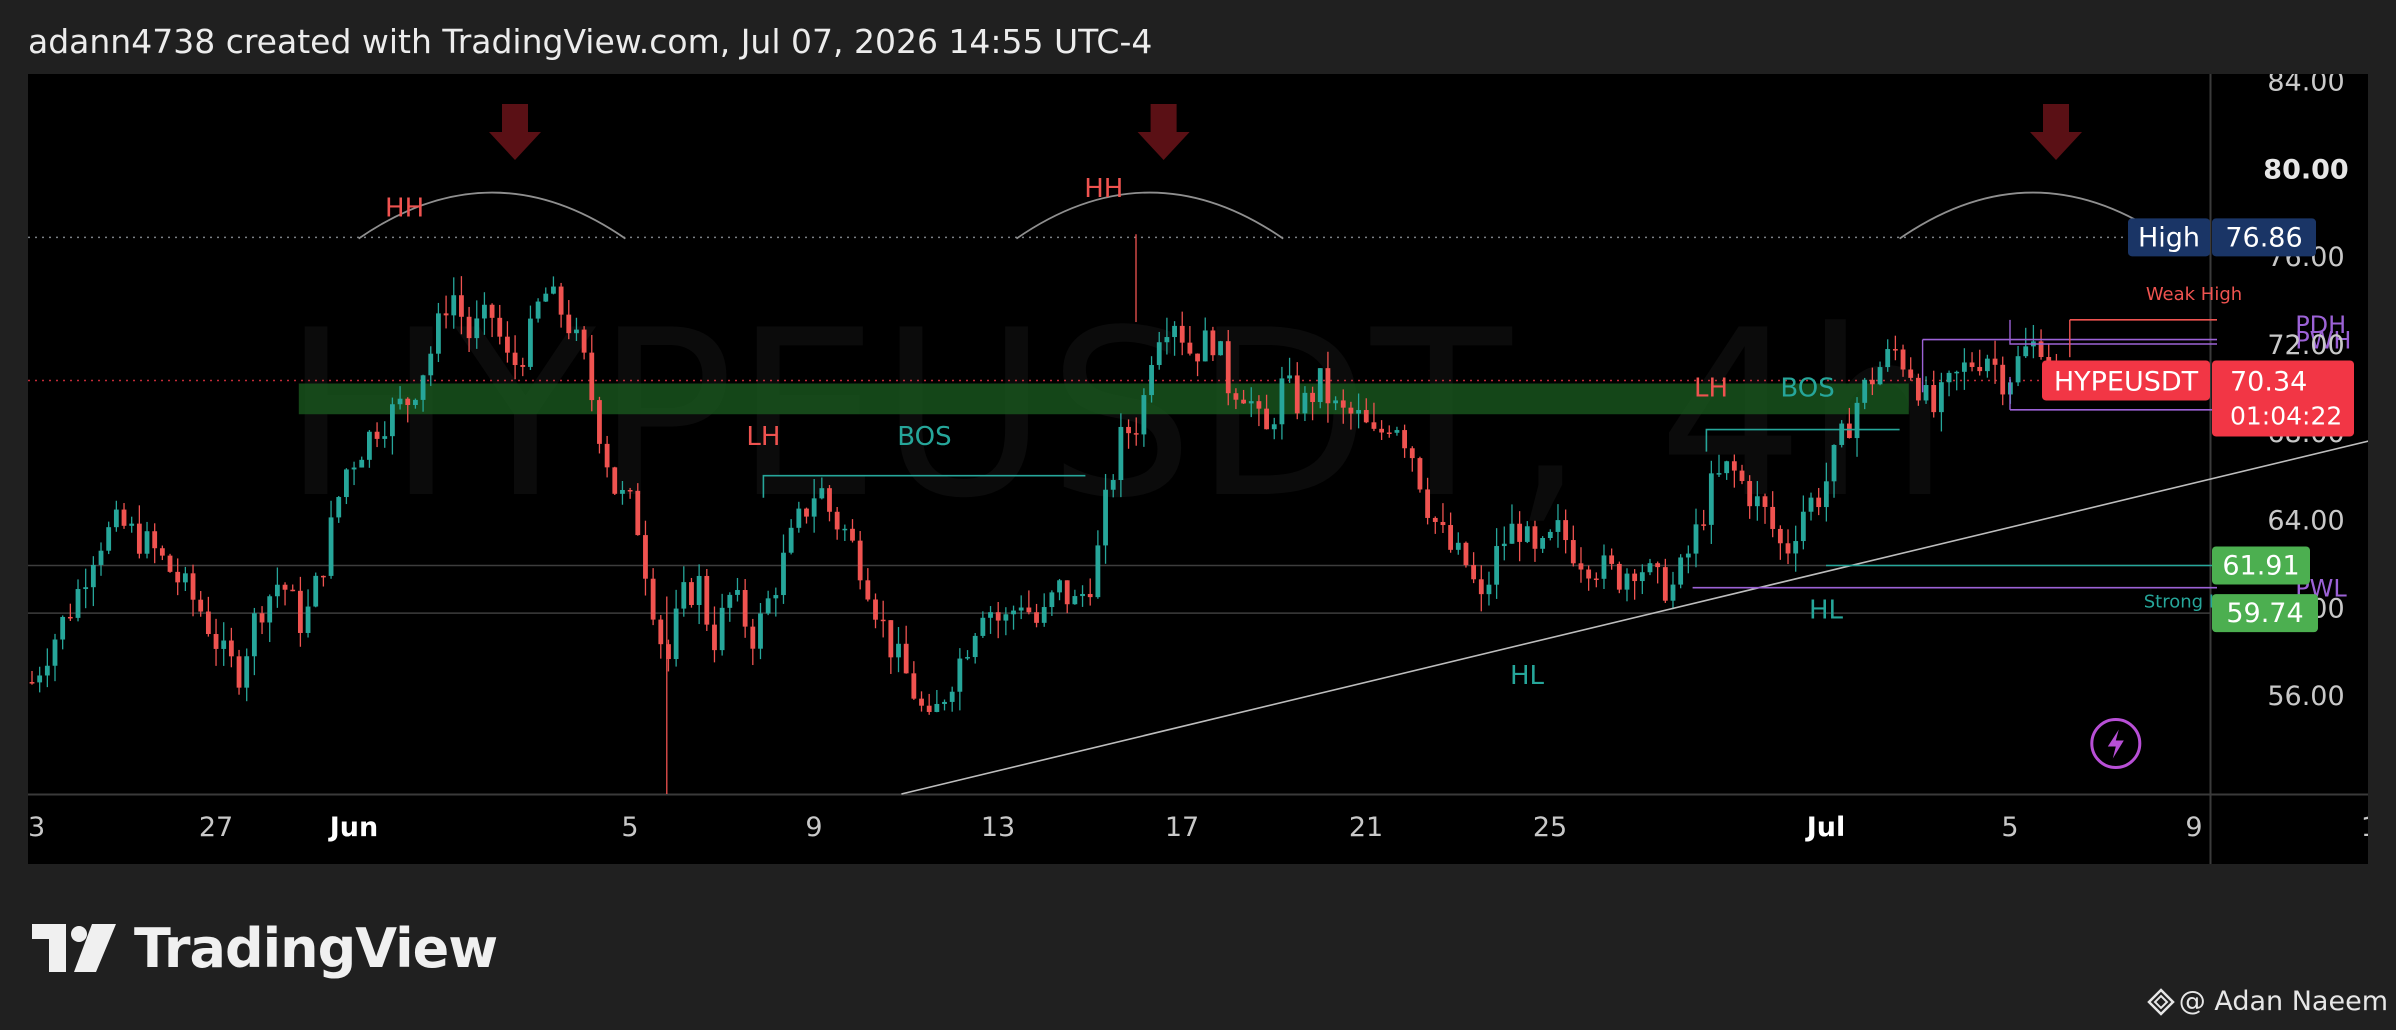 Image resolution: width=2396 pixels, height=1030 pixels. Describe the element at coordinates (265, 948) in the screenshot. I see `tradingview-logo: TradingView` at that location.